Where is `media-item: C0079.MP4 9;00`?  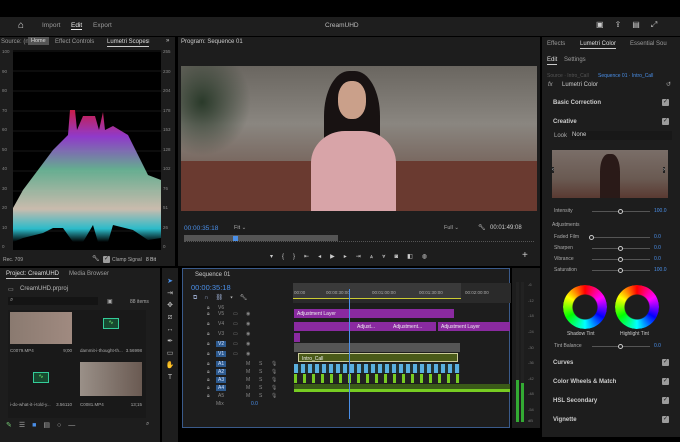
media-item: C0079.MP4 9;00 is located at coordinates (41, 334).